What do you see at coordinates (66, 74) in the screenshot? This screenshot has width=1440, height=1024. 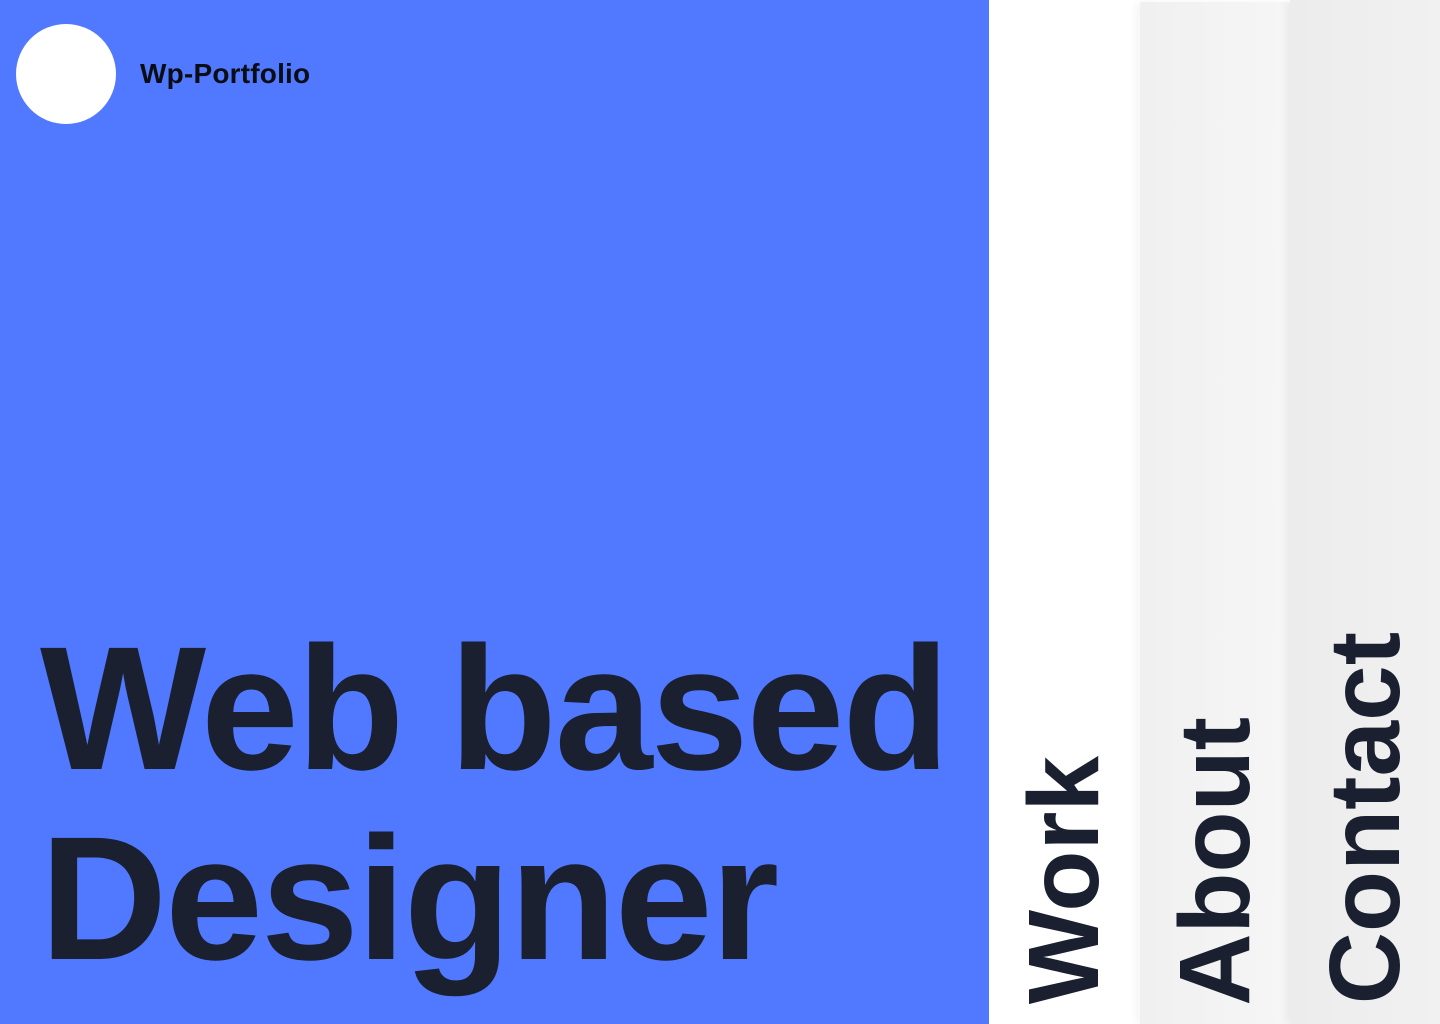 I see `logo-circle` at bounding box center [66, 74].